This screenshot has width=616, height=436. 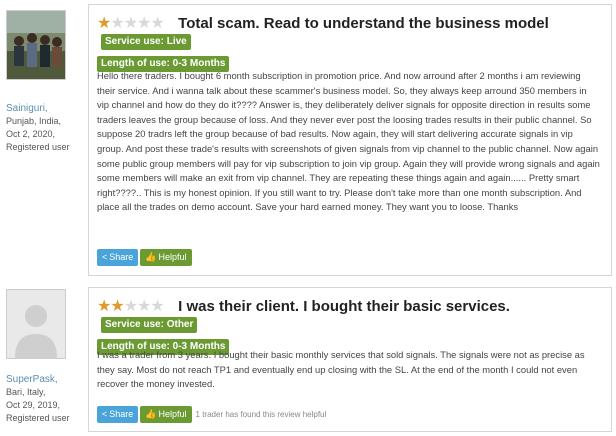 What do you see at coordinates (31, 134) in the screenshot?
I see `review-date: Oct 2, 2020,` at bounding box center [31, 134].